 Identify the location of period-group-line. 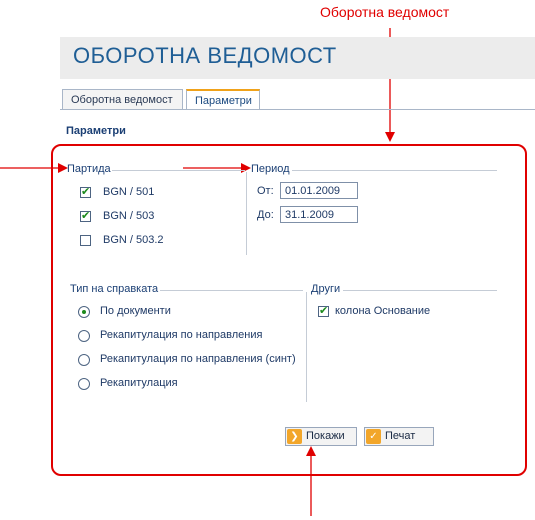
(394, 170).